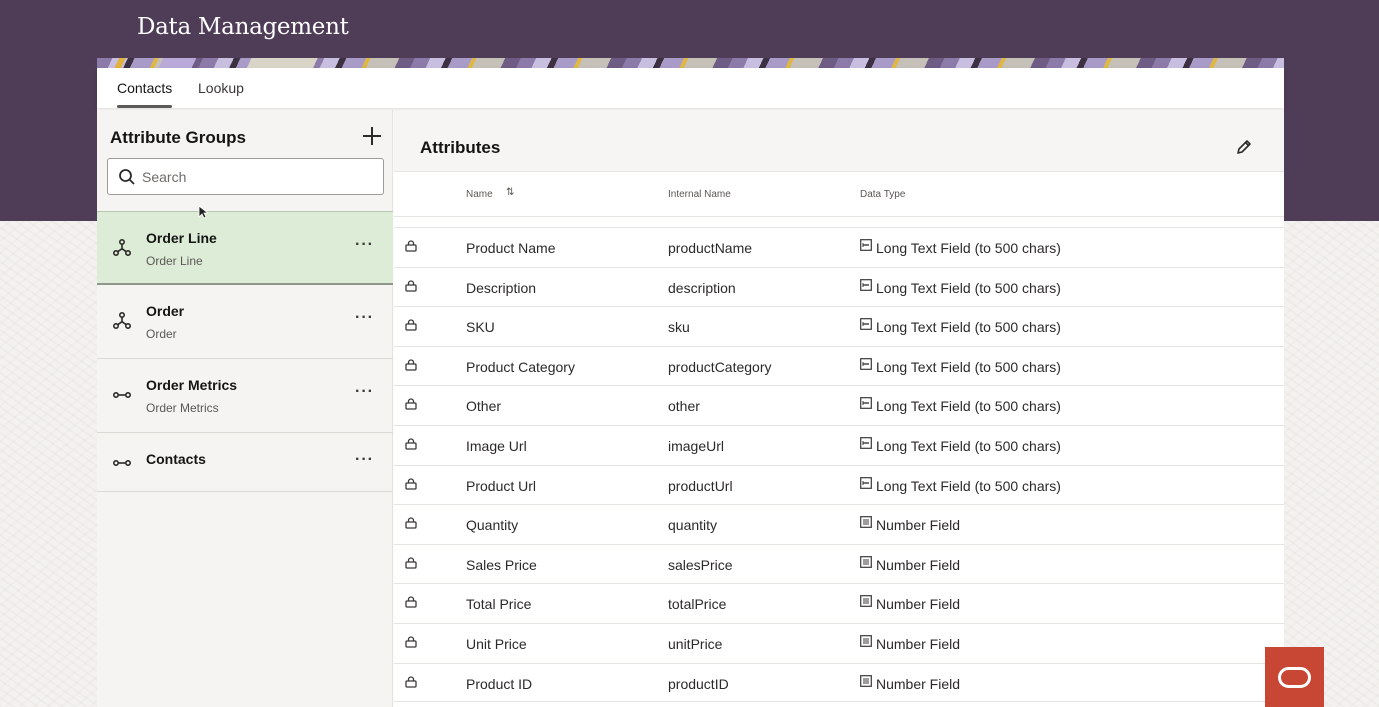 This screenshot has height=707, width=1379. What do you see at coordinates (839, 524) in the screenshot?
I see `table-row: Quantity quantity Number Field` at bounding box center [839, 524].